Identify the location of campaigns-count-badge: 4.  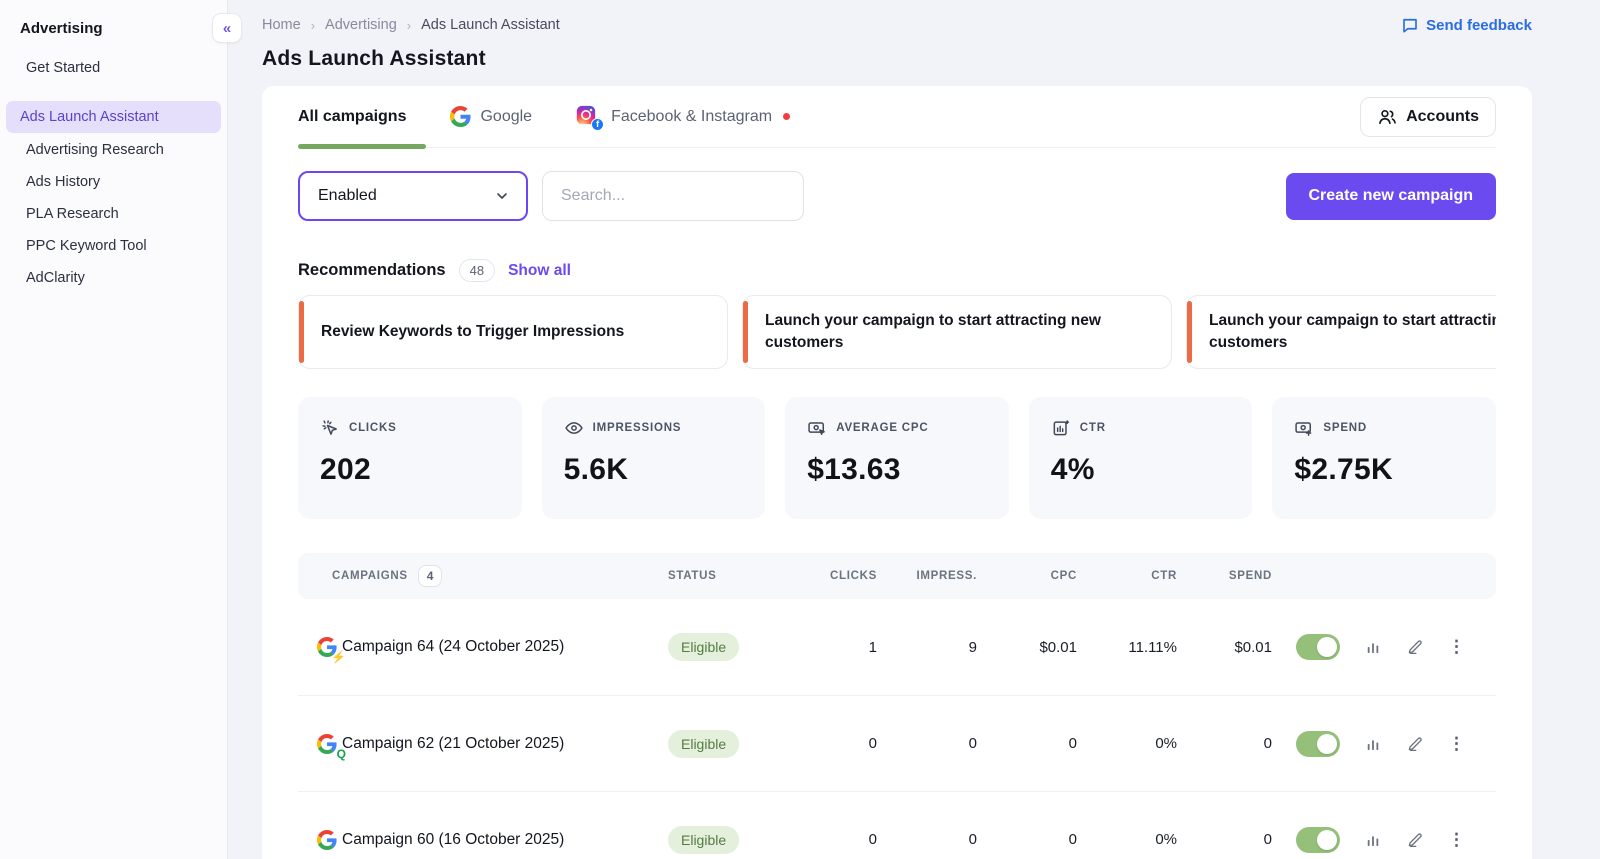
(430, 576).